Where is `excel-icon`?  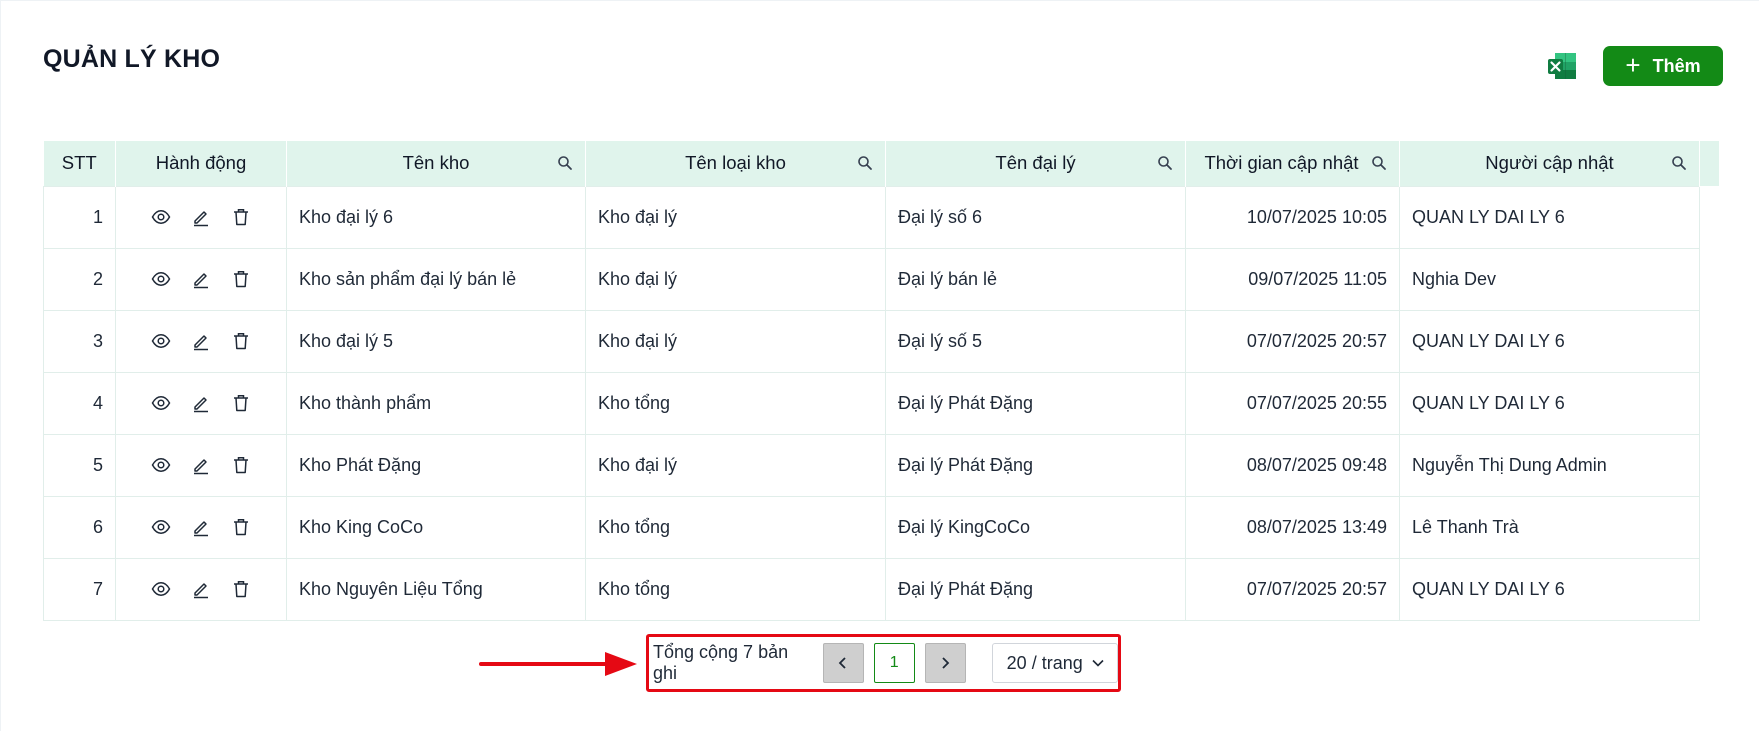
excel-icon is located at coordinates (1562, 66).